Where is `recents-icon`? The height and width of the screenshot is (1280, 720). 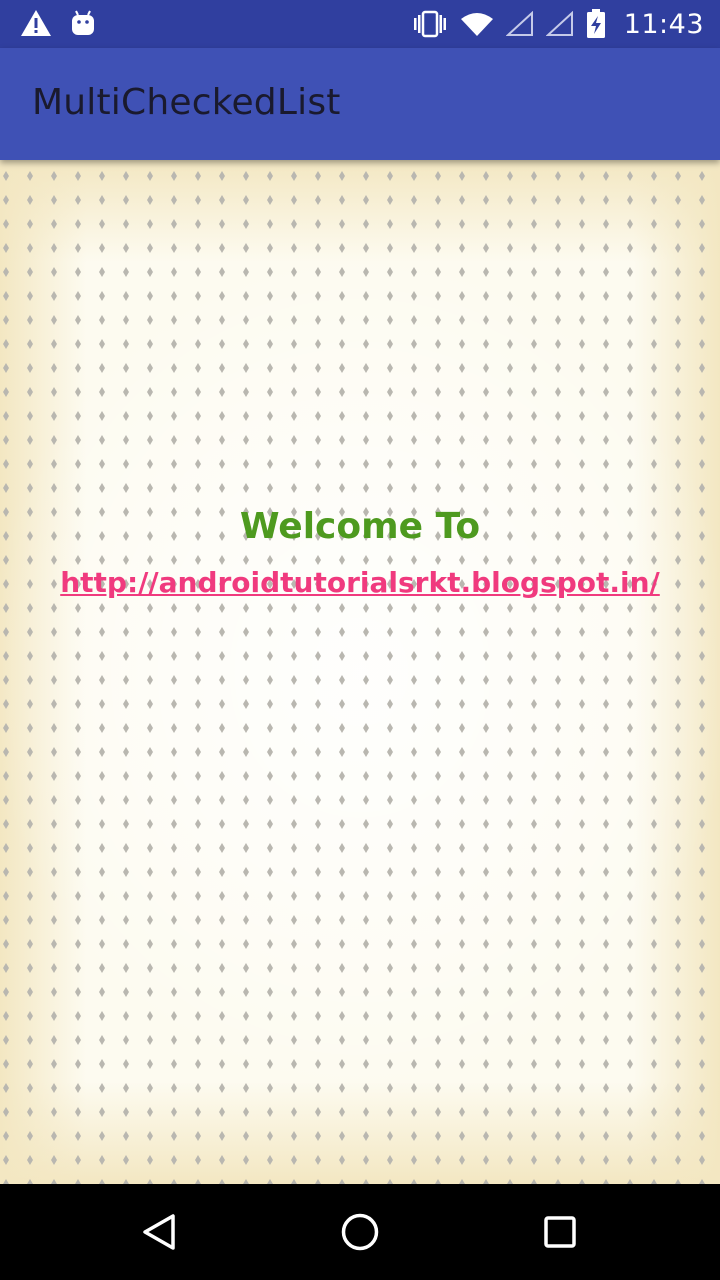 recents-icon is located at coordinates (560, 1232).